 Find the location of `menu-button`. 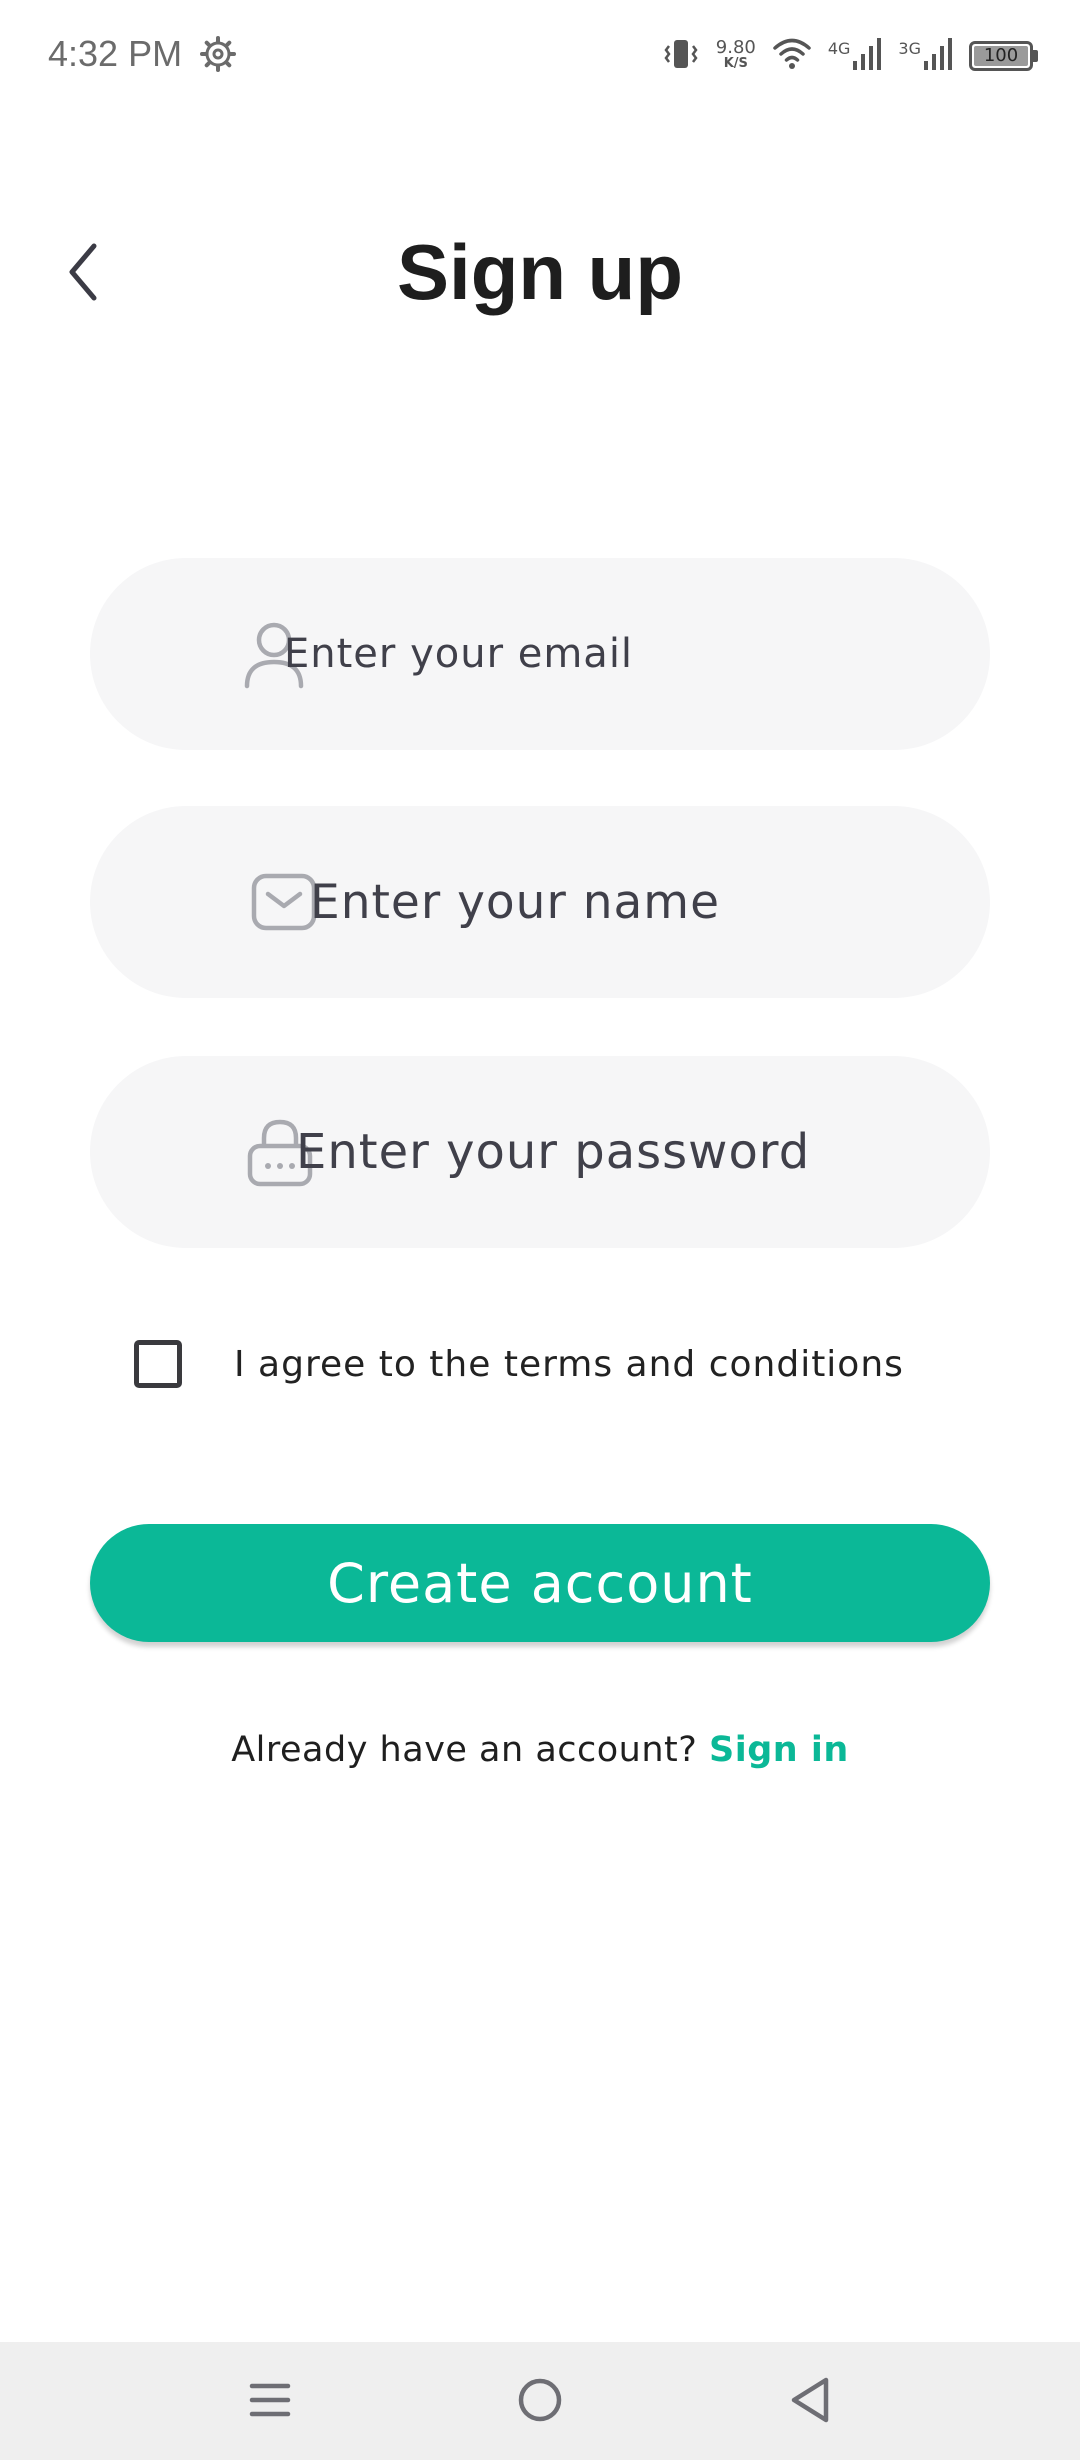

menu-button is located at coordinates (270, 2402).